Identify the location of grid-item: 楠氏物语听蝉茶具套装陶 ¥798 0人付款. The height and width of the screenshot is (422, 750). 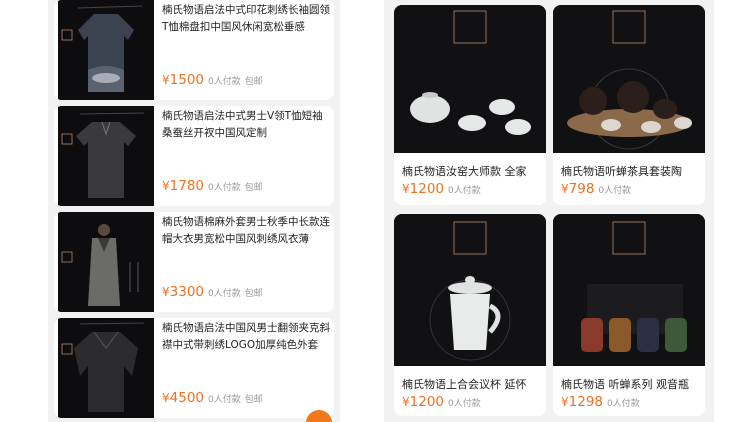
(629, 105).